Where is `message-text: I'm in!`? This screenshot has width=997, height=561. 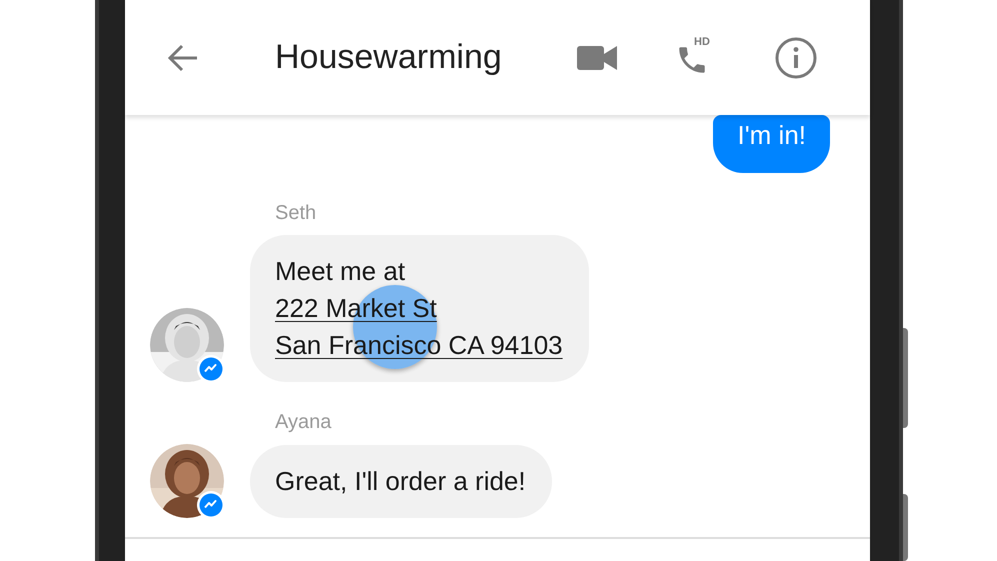 message-text: I'm in! is located at coordinates (771, 135).